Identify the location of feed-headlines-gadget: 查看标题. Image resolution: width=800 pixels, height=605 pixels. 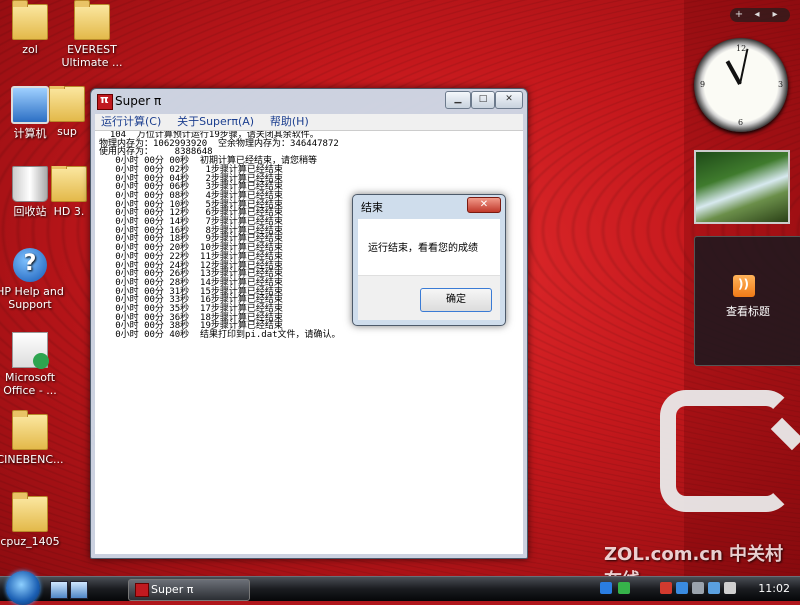
(747, 301).